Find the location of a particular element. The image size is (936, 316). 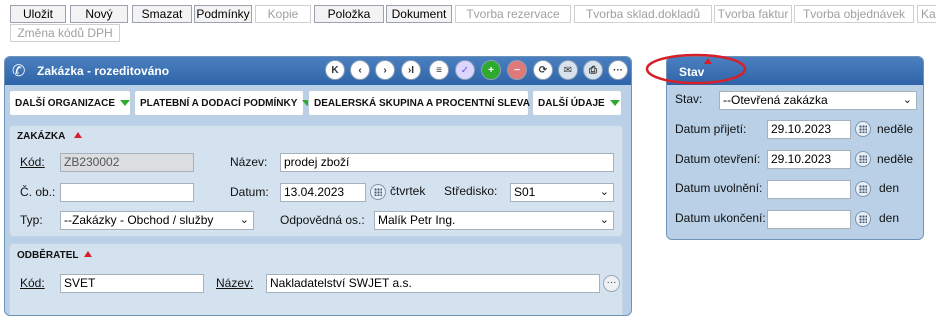

tab-label: DALŠÍ ORGANIZACE is located at coordinates (65, 103).